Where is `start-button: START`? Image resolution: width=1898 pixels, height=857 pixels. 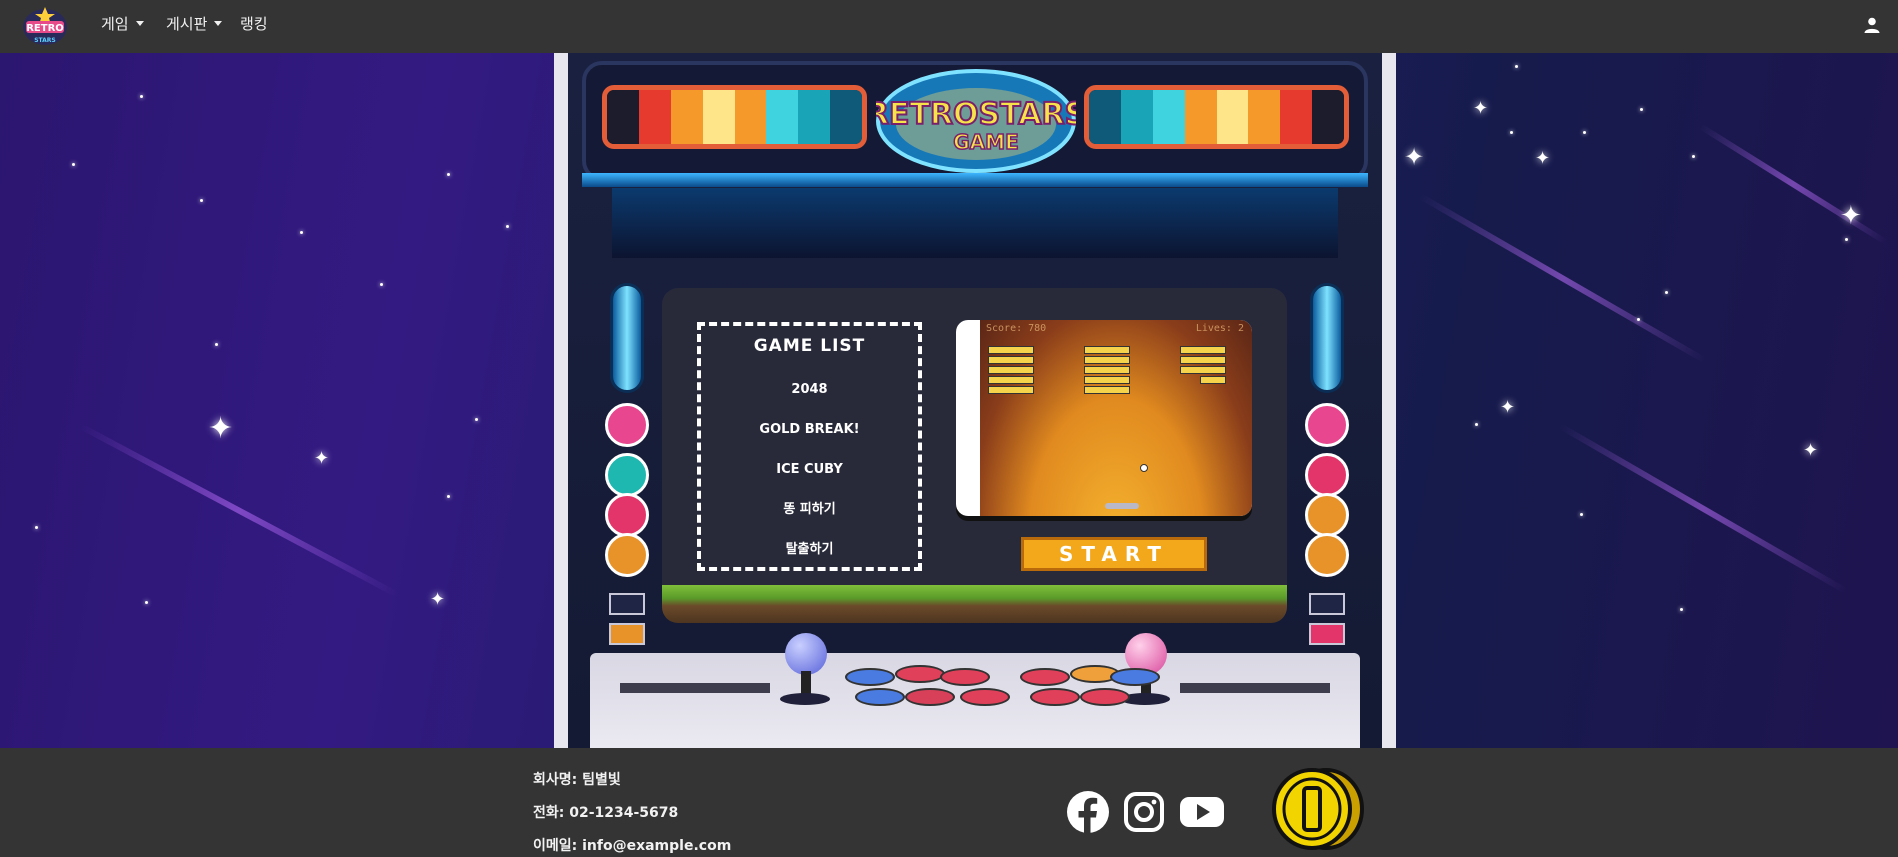 start-button: START is located at coordinates (1114, 554).